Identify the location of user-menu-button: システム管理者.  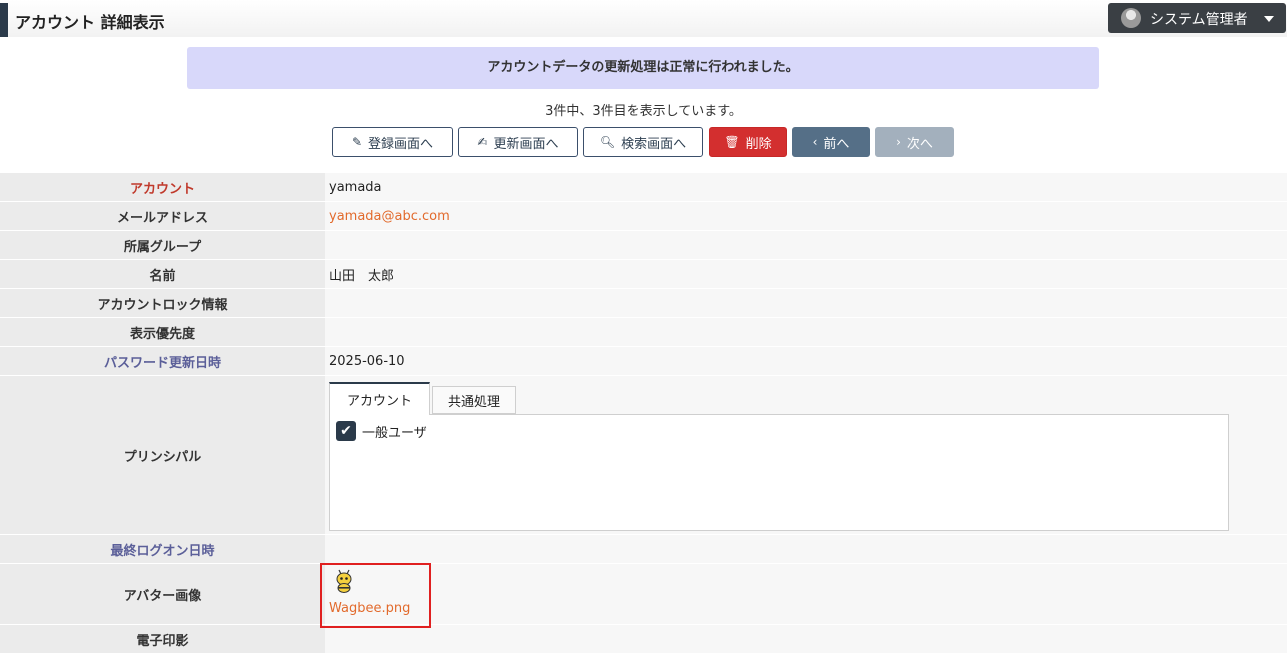
(1197, 18).